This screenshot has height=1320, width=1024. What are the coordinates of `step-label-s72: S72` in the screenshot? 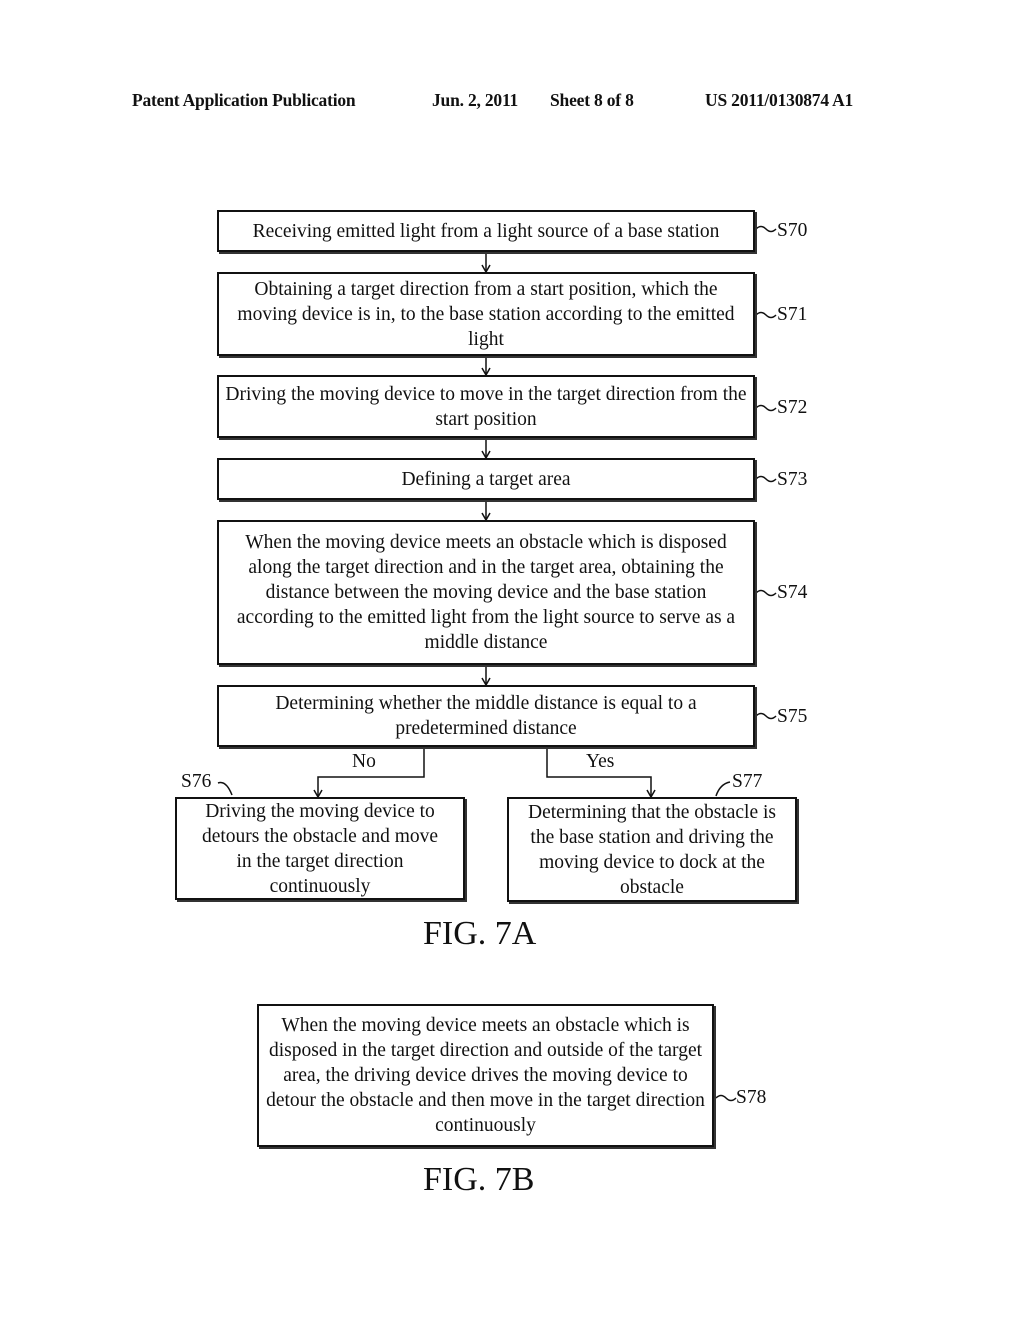 It's located at (792, 407).